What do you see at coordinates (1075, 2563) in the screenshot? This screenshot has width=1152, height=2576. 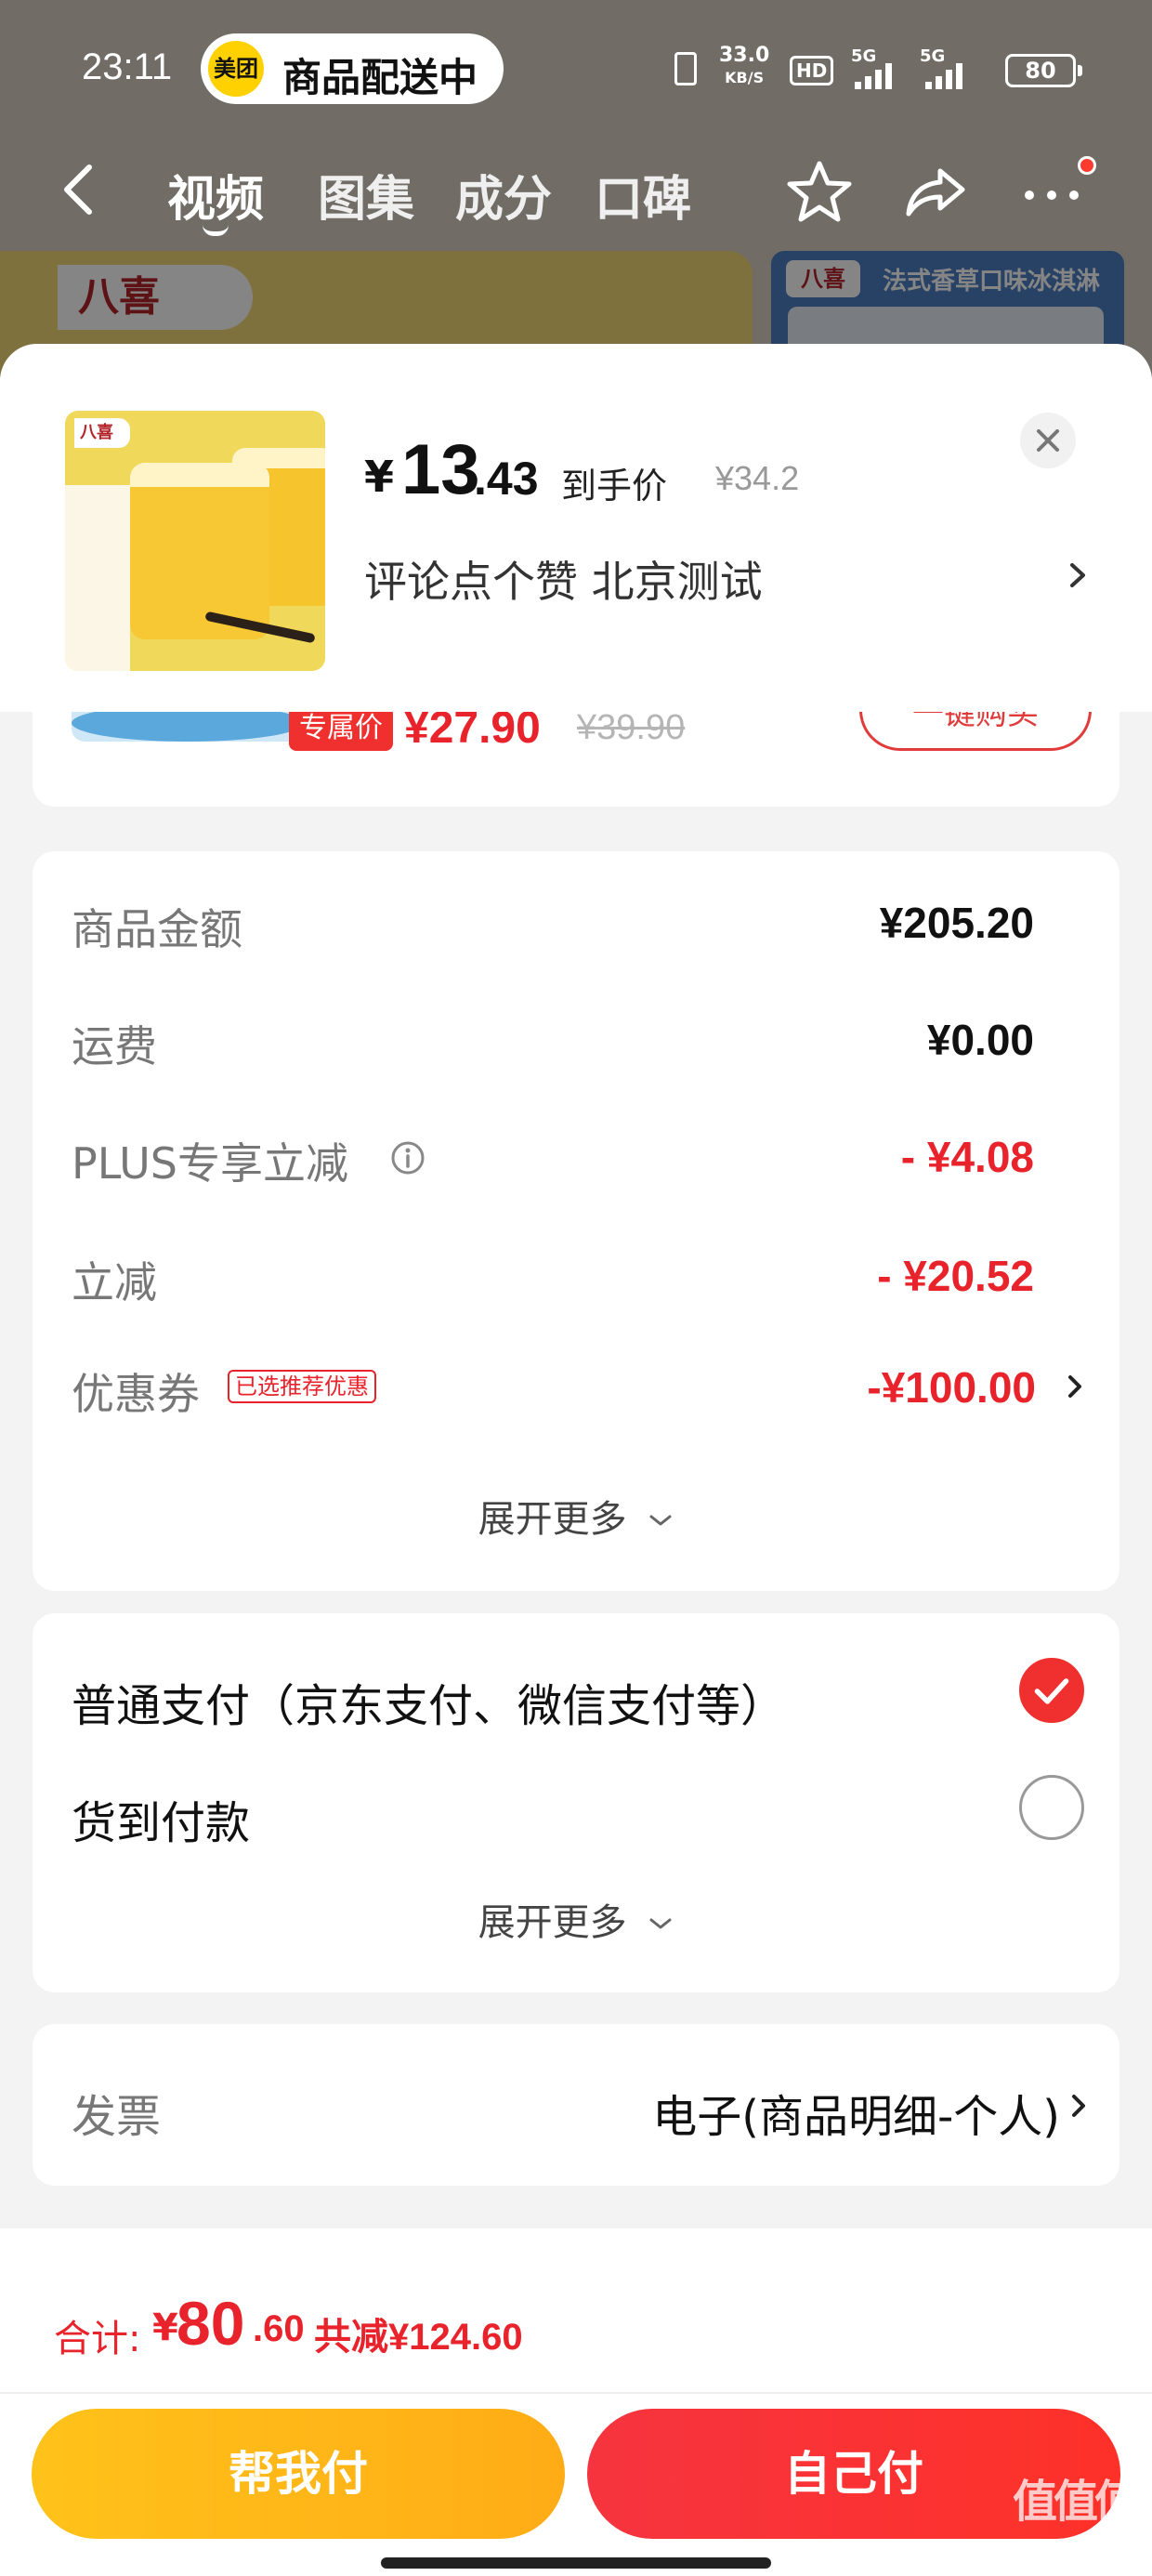 I see `watermark-url: zhizhizhi.com` at bounding box center [1075, 2563].